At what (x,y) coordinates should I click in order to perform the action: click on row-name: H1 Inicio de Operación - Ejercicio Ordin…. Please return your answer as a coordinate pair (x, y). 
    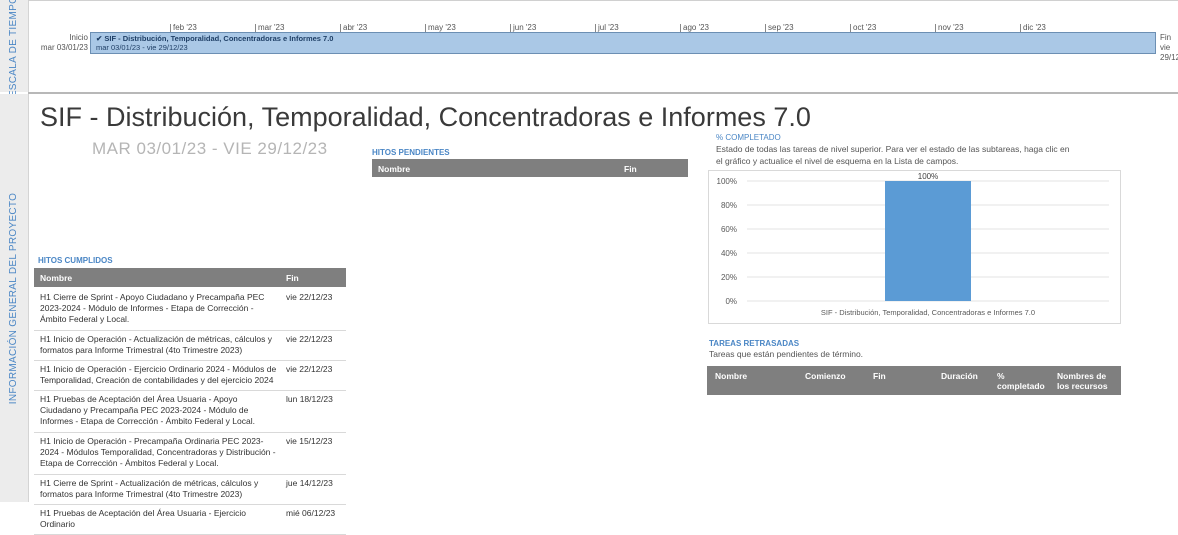
    Looking at the image, I should click on (158, 374).